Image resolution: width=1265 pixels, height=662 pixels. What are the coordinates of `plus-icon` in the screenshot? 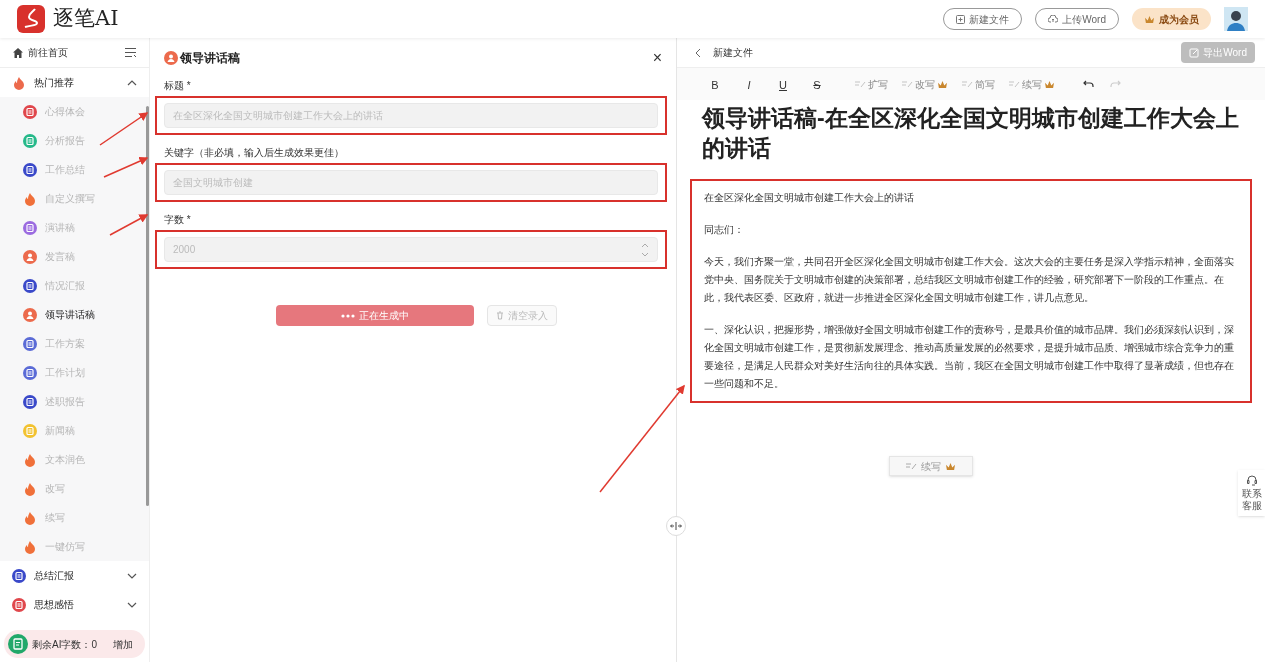 It's located at (961, 19).